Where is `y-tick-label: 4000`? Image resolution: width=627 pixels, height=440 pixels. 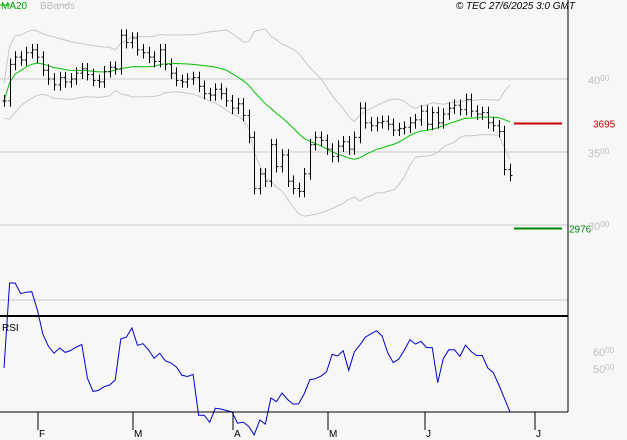 y-tick-label: 4000 is located at coordinates (599, 80).